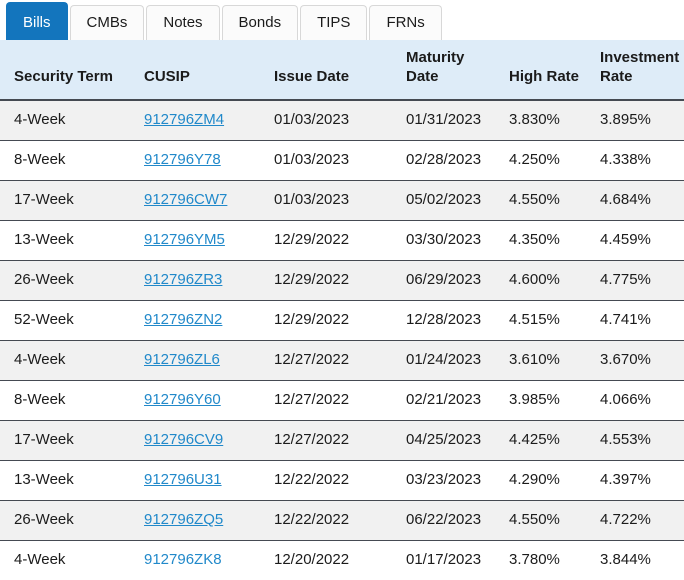 This screenshot has height=580, width=684. I want to click on cell-high-rate: 4.350%, so click(544, 241).